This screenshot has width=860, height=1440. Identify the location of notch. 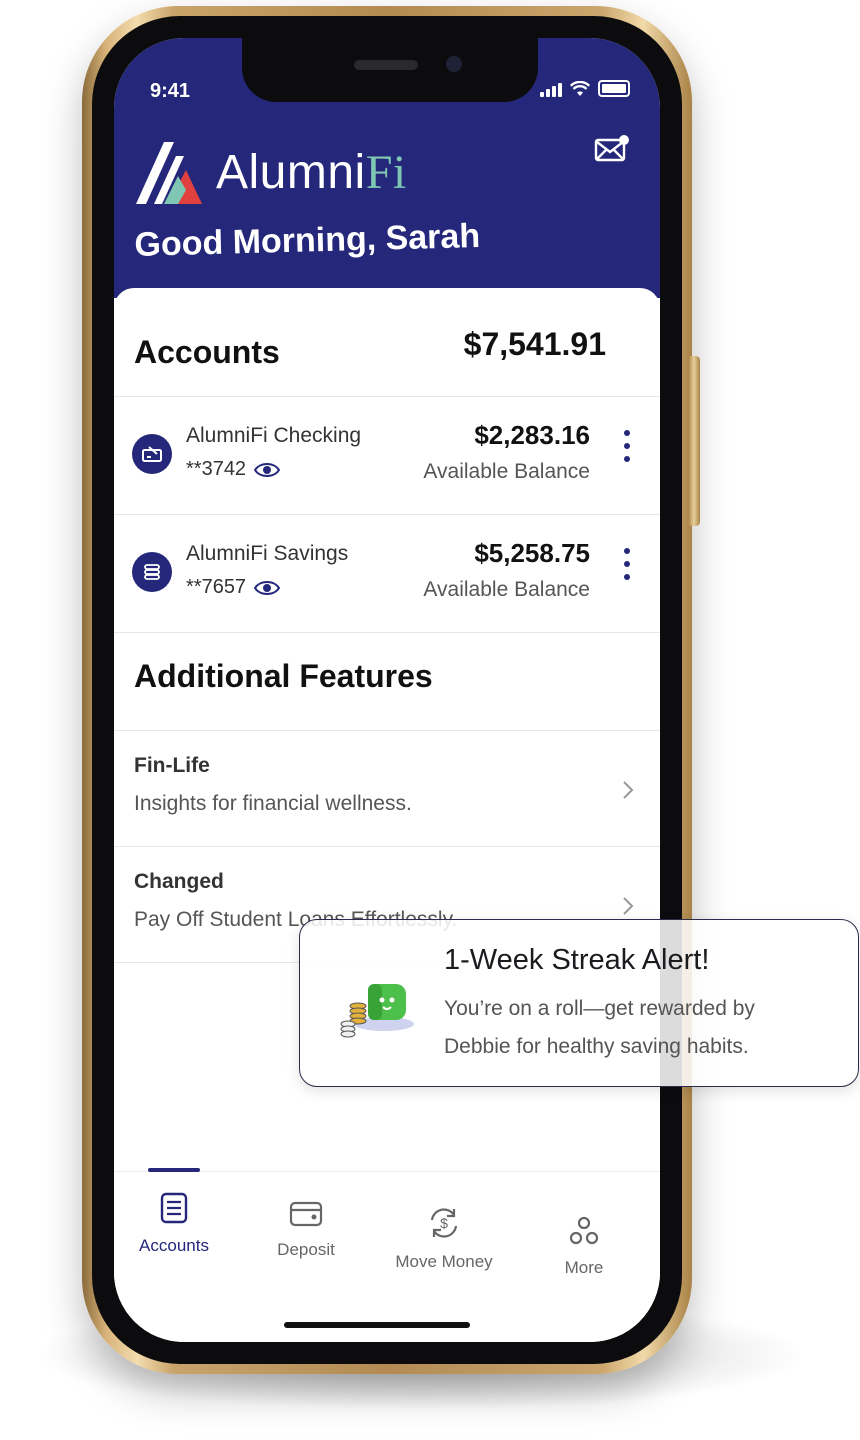
(390, 70).